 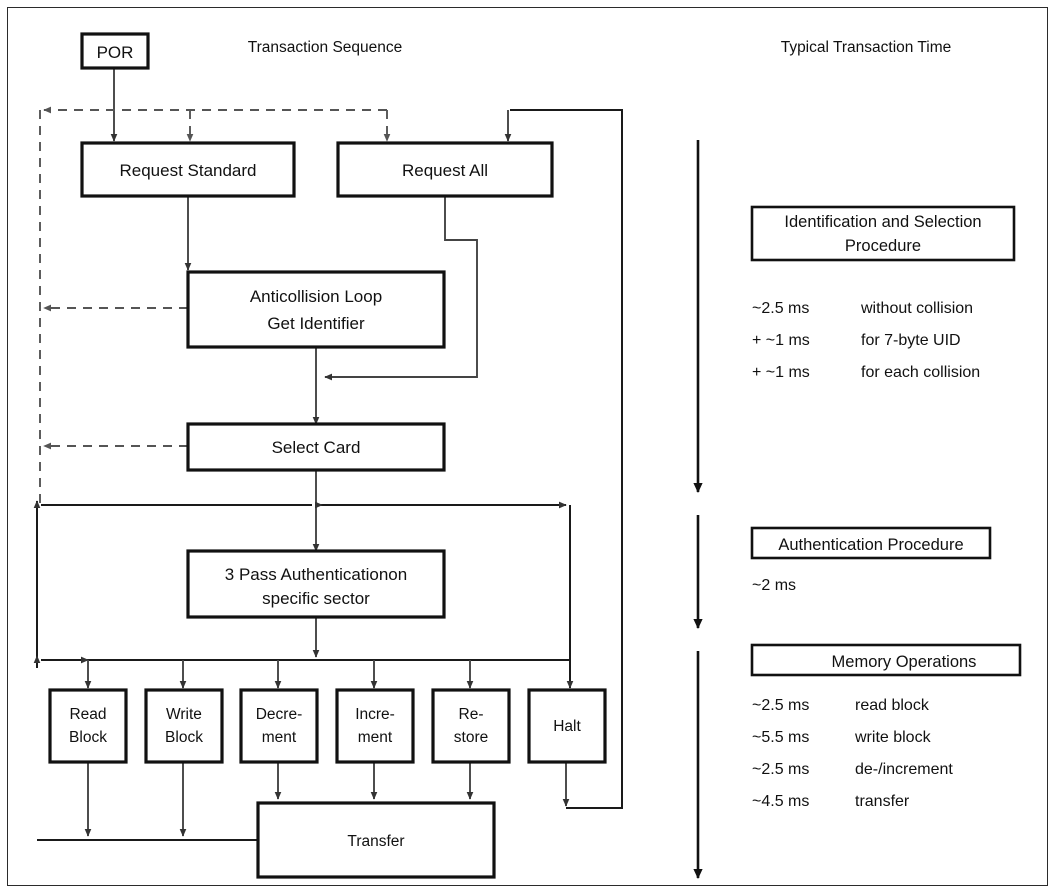 I want to click on node-request-standard-label: Request Standard, so click(x=187, y=170).